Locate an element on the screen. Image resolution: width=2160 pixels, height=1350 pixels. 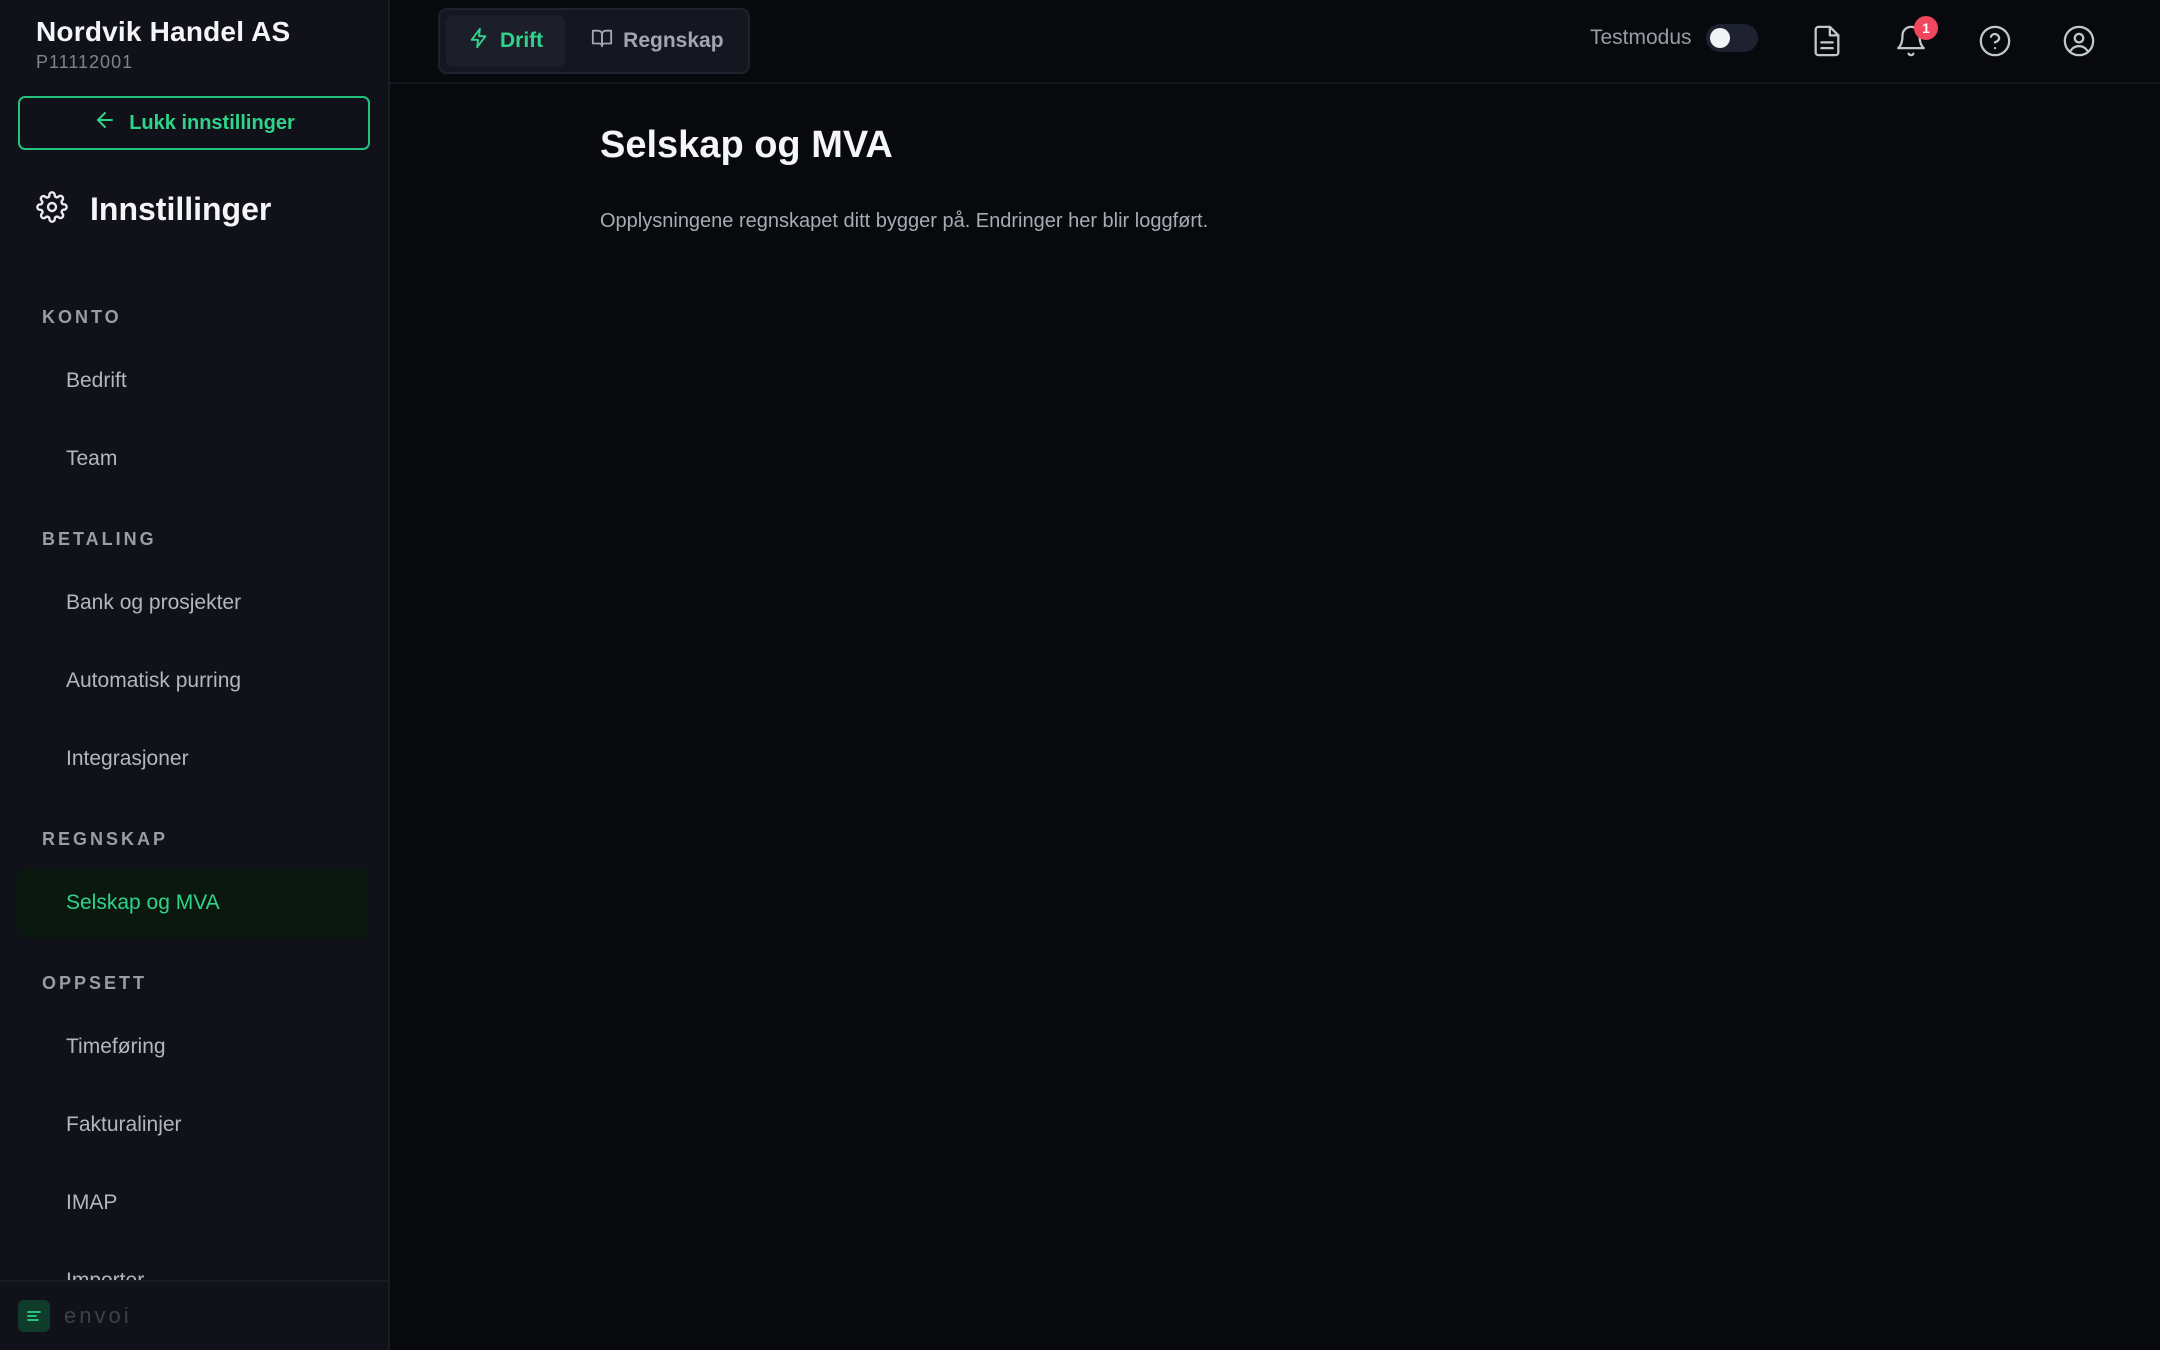
sidebar-item-automatisk-purring: Automatisk purring is located at coordinates (194, 681).